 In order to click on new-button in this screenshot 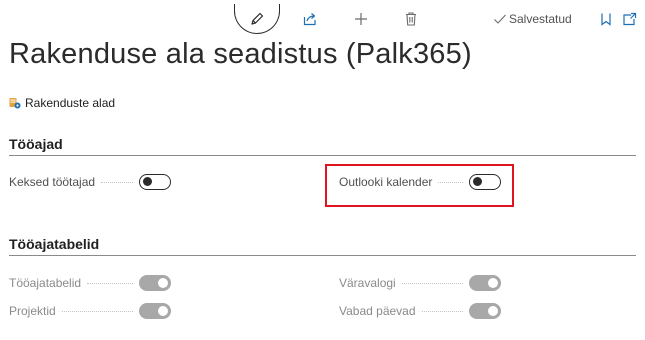, I will do `click(361, 19)`.